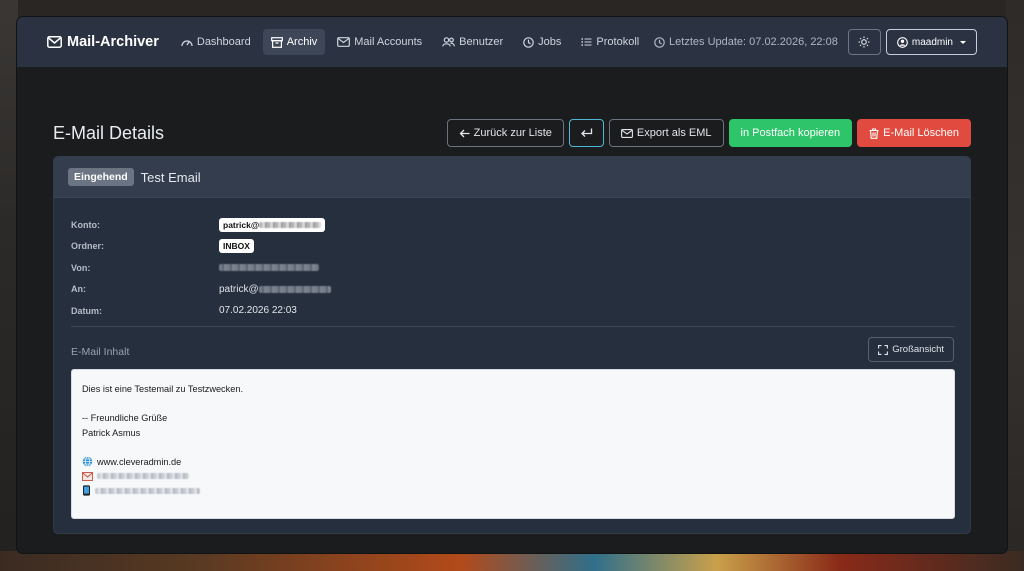  What do you see at coordinates (9, 285) in the screenshot?
I see `background-left` at bounding box center [9, 285].